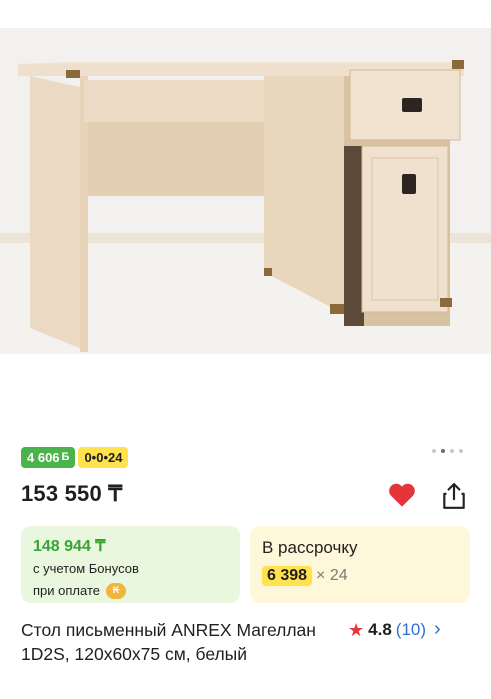  I want to click on installment-months: × 24, so click(332, 575).